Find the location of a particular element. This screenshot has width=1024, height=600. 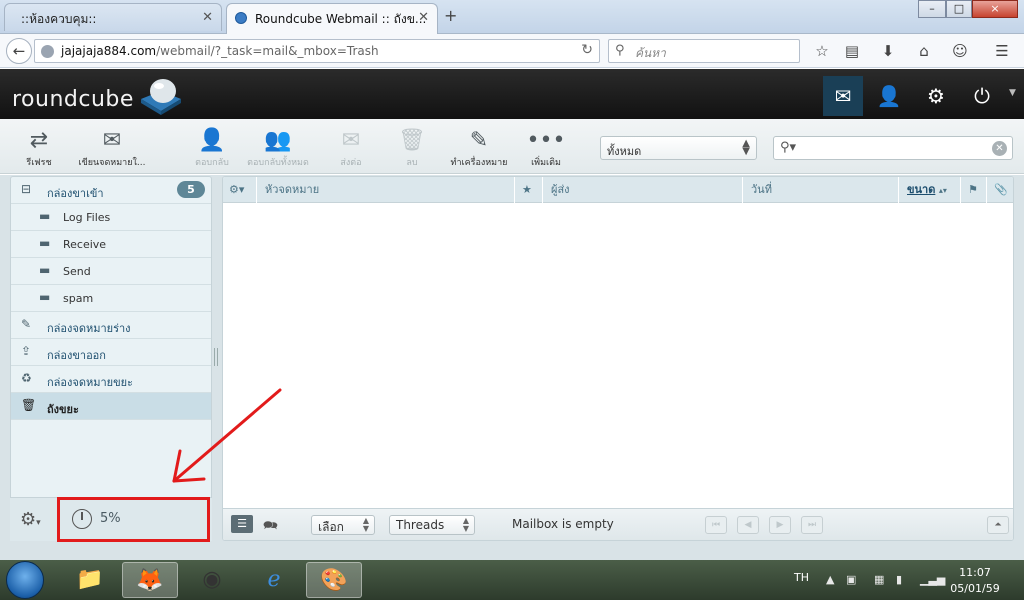

window-close-button: × is located at coordinates (995, 9).